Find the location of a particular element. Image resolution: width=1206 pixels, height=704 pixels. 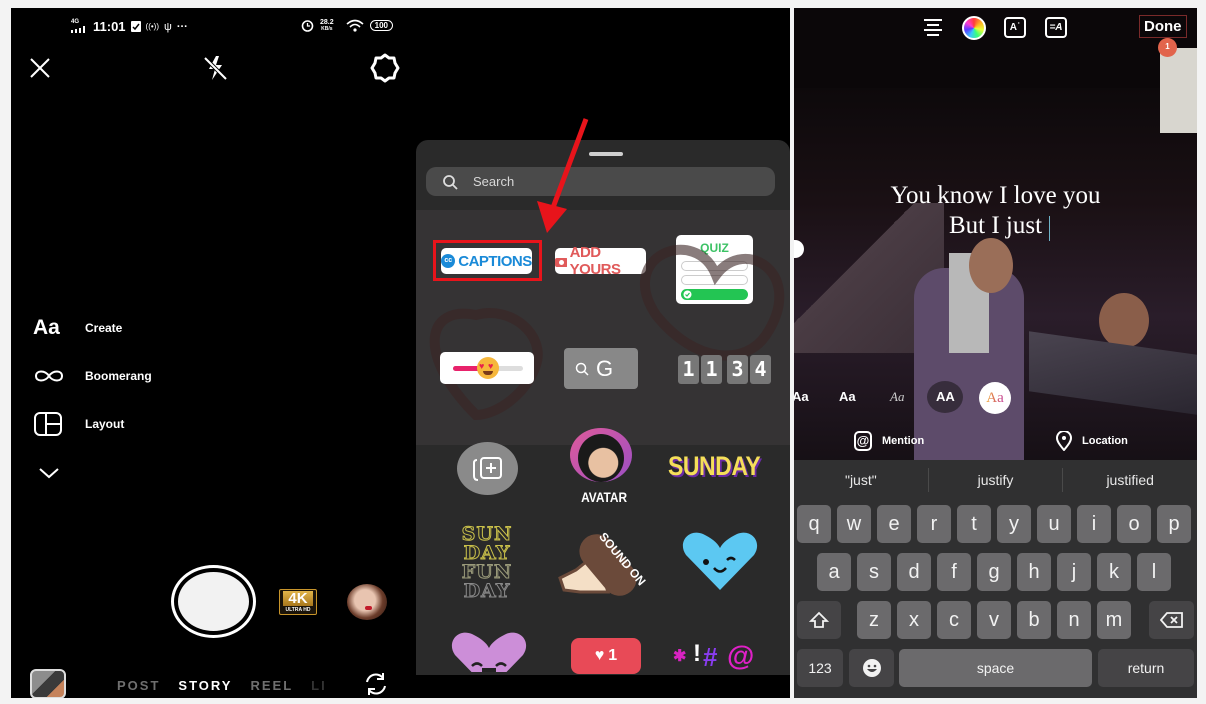

sticker-add-photo is located at coordinates (487, 468).